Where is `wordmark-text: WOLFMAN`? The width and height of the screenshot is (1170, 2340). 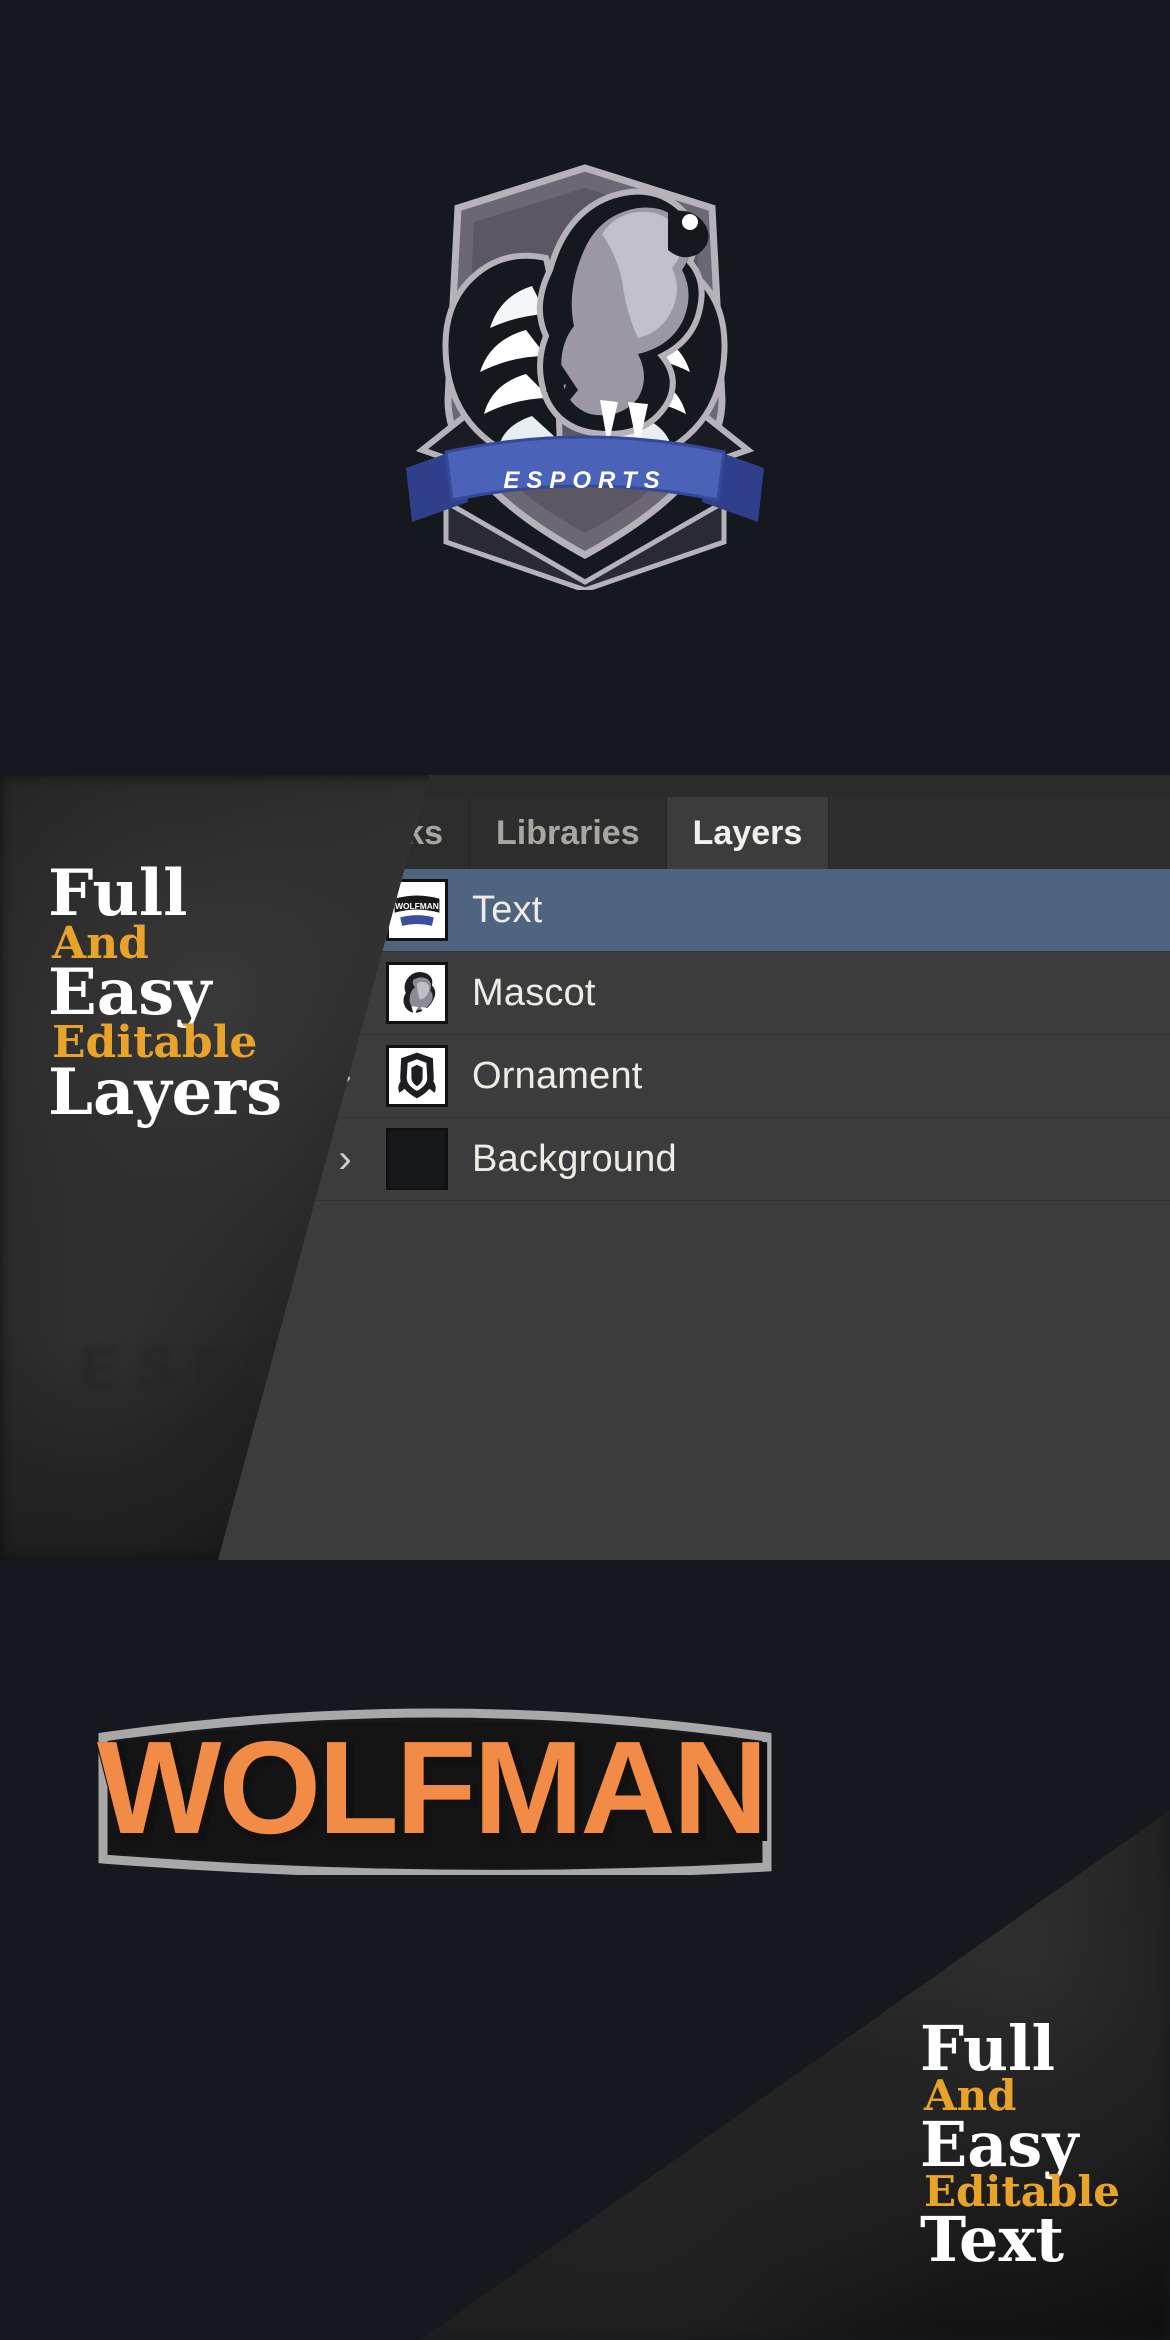 wordmark-text: WOLFMAN is located at coordinates (431, 1787).